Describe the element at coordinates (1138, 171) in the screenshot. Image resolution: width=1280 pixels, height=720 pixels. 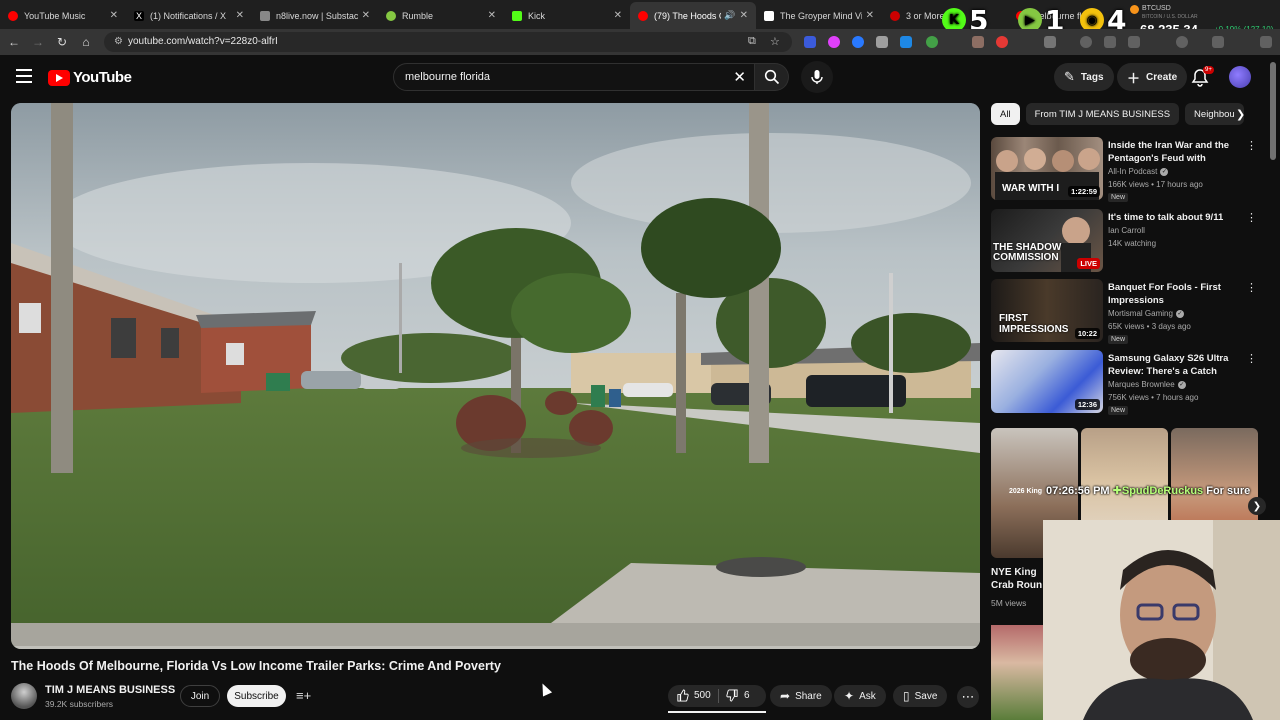
I see `recommended-channel: All-In Podcast ✓` at that location.